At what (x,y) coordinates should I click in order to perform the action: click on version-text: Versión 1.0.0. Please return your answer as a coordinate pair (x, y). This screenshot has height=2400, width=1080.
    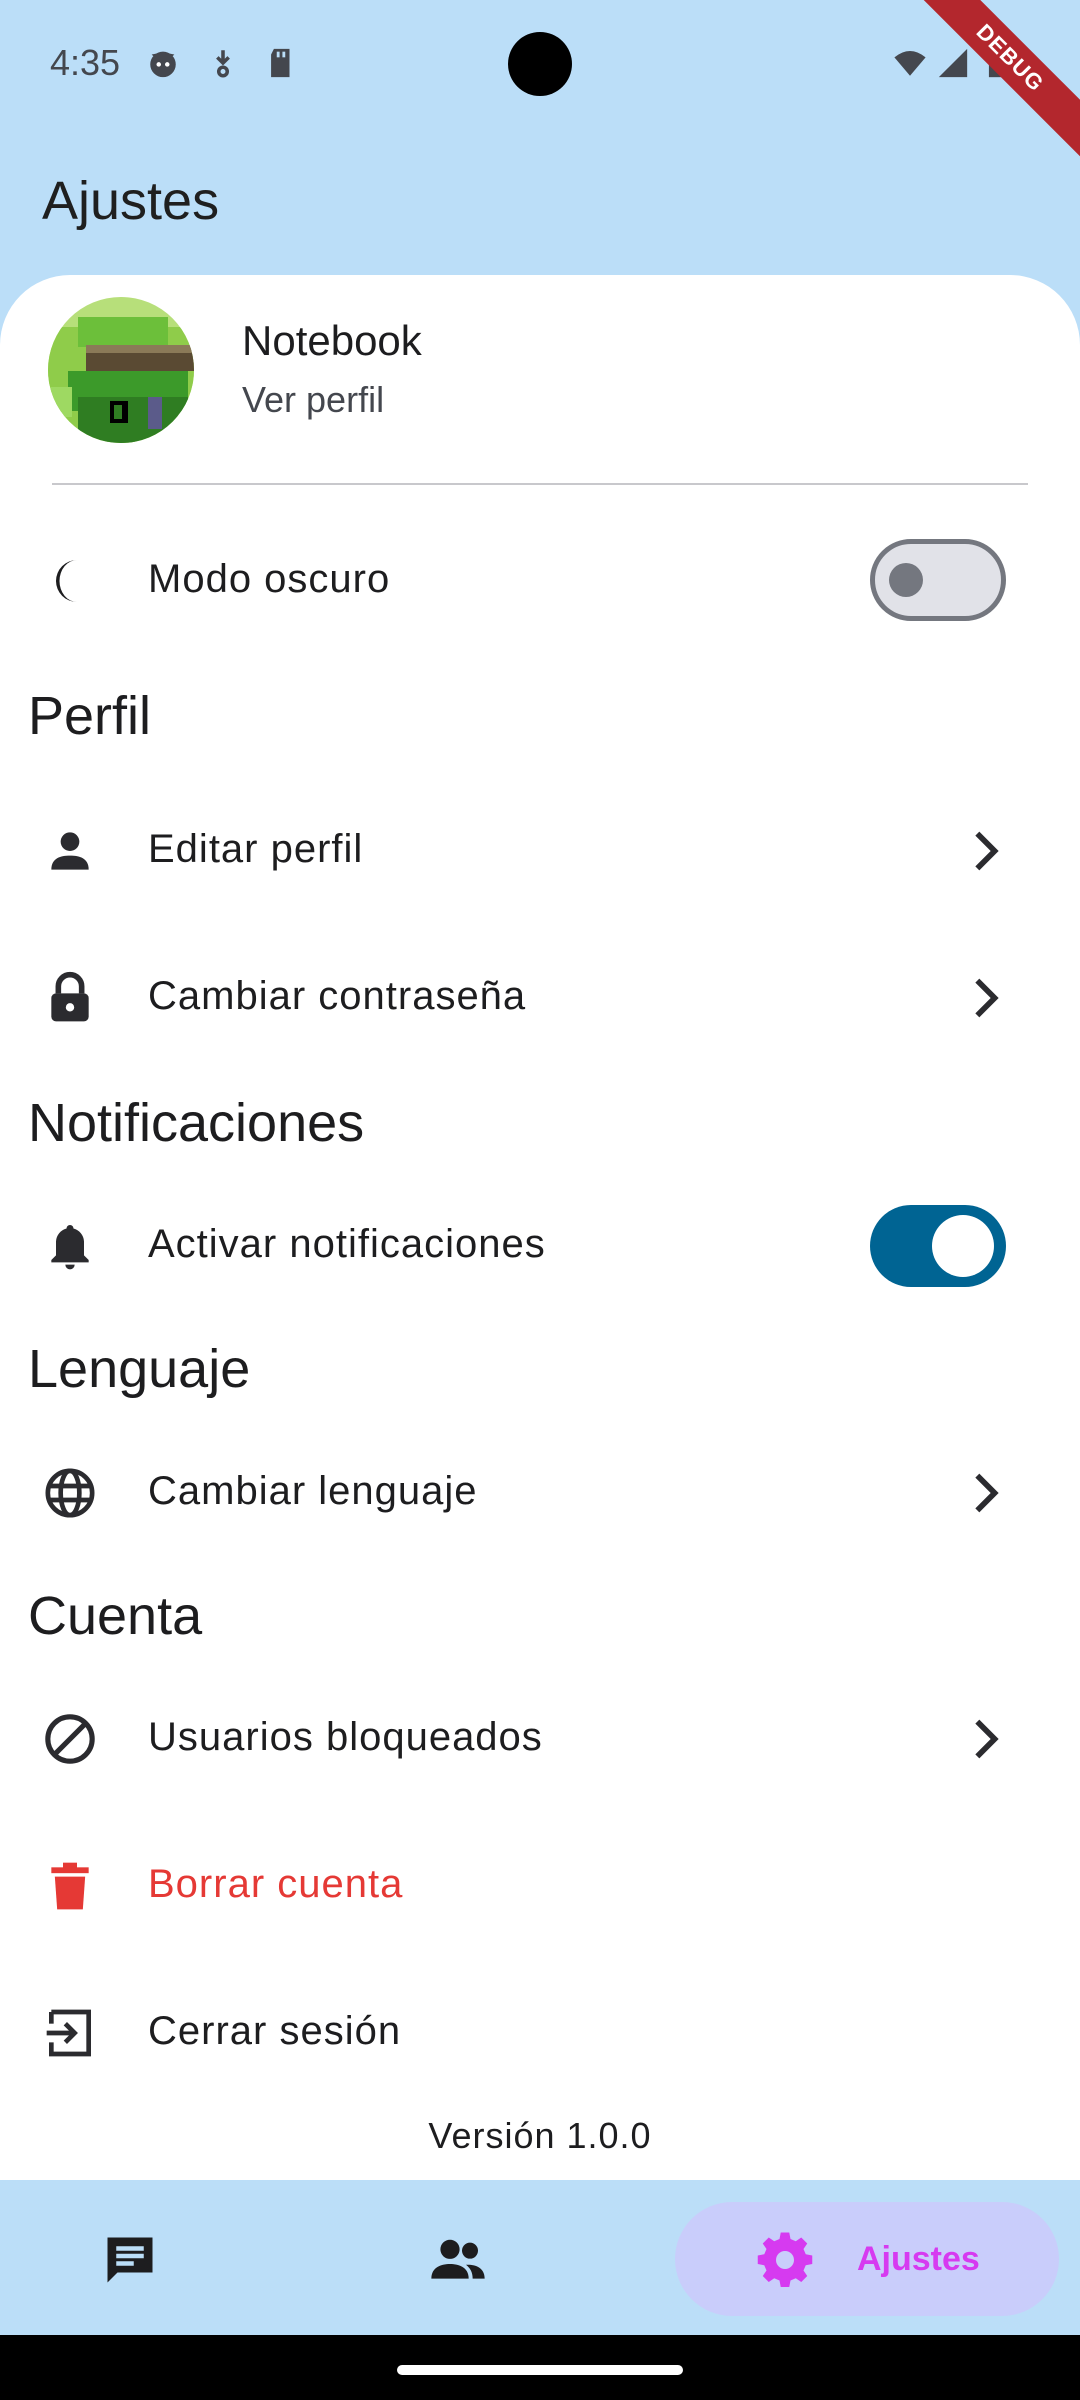
    Looking at the image, I should click on (540, 2135).